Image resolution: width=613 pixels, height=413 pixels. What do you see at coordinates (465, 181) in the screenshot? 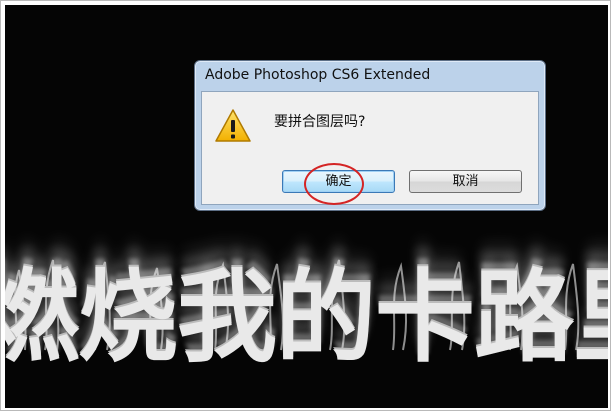
I see `cancel-button: 取消` at bounding box center [465, 181].